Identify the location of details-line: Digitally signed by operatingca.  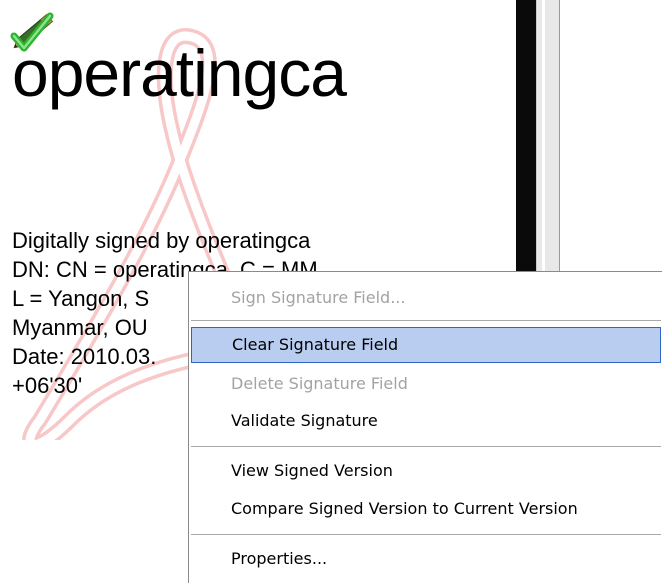
(161, 240).